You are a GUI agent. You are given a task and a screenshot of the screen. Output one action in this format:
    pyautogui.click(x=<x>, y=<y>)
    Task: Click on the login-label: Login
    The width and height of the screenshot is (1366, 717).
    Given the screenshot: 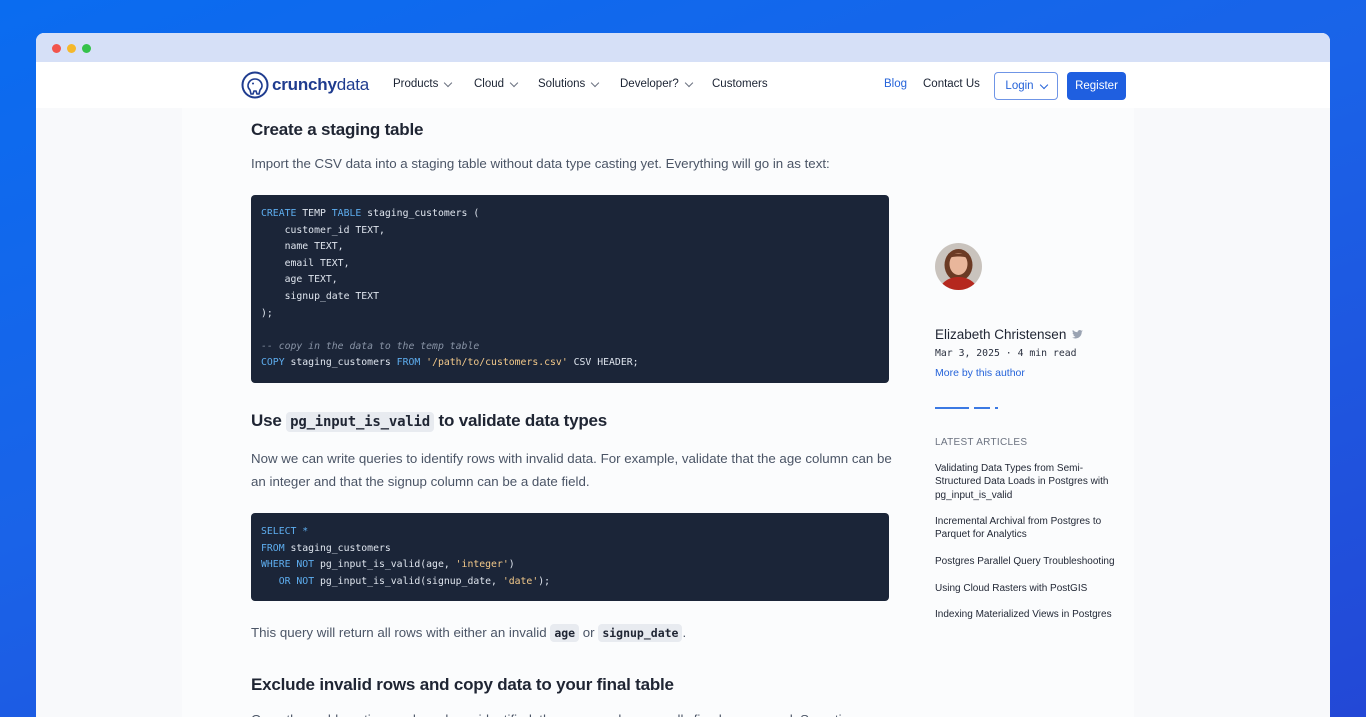 What is the action you would take?
    pyautogui.click(x=1019, y=86)
    